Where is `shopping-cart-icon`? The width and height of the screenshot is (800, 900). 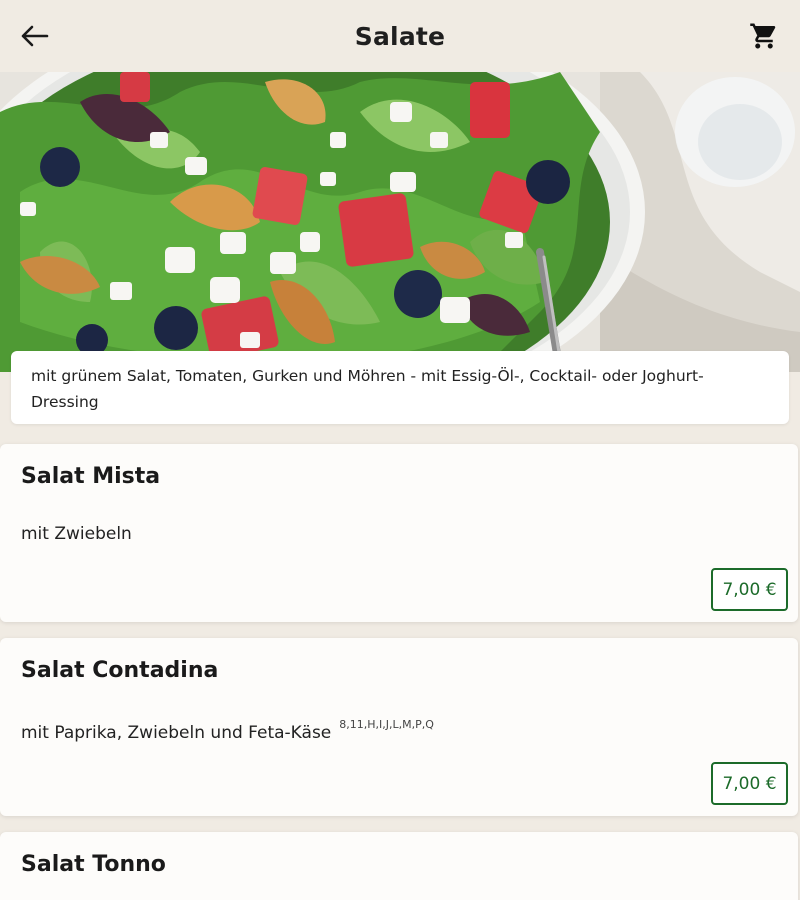 shopping-cart-icon is located at coordinates (763, 36).